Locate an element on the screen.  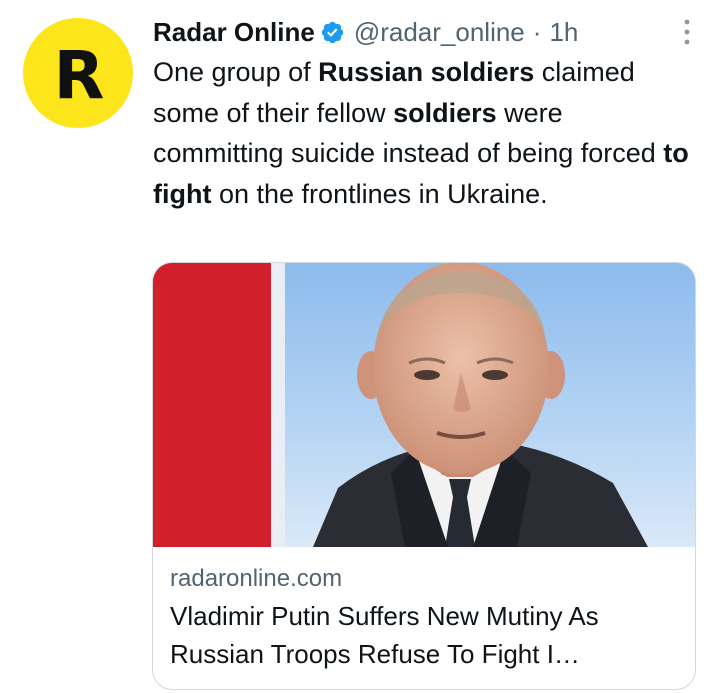
tweet-header: Radar Online @radar_online · 1h is located at coordinates (428, 32).